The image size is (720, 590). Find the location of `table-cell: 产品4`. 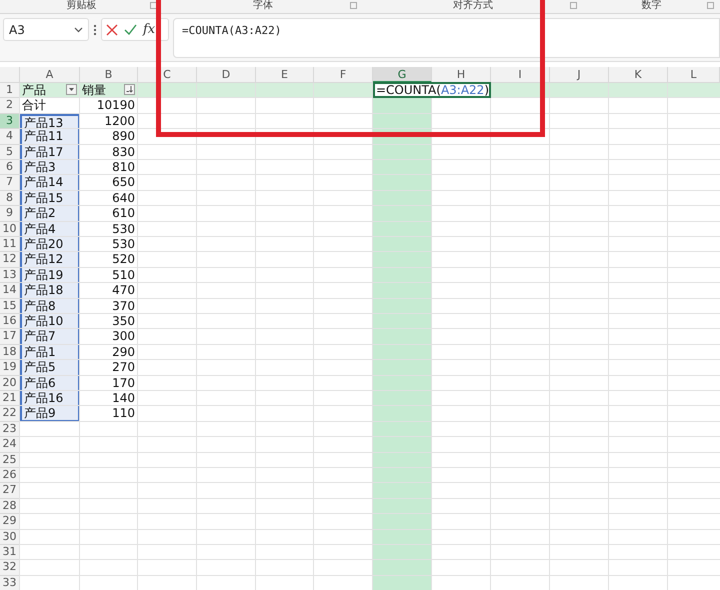

table-cell: 产品4 is located at coordinates (50, 229).